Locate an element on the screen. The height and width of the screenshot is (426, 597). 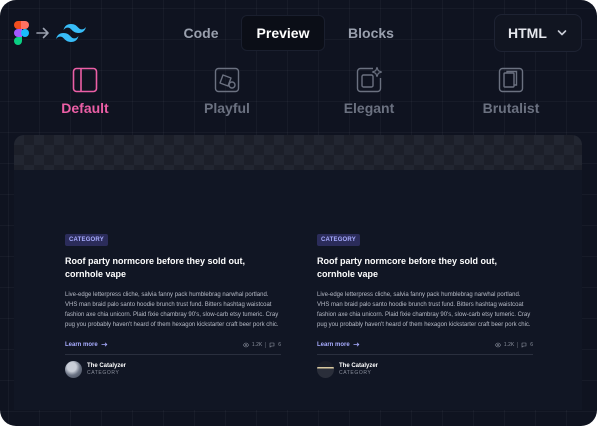
style-picker: Default Playful Elegant Brutalist is located at coordinates (298, 91).